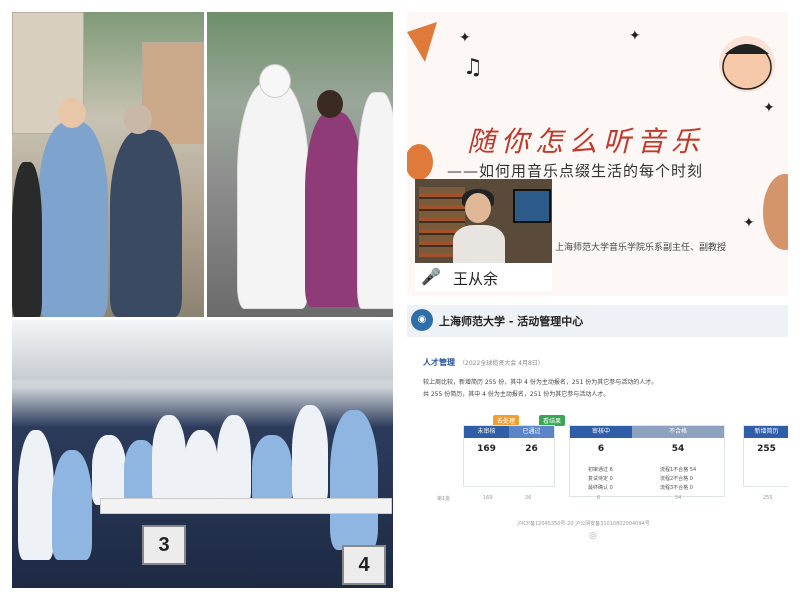 Image resolution: width=800 pixels, height=600 pixels. What do you see at coordinates (597, 321) in the screenshot?
I see `header-bar: ◉ 上海师范大学 - 活动管理中心` at bounding box center [597, 321].